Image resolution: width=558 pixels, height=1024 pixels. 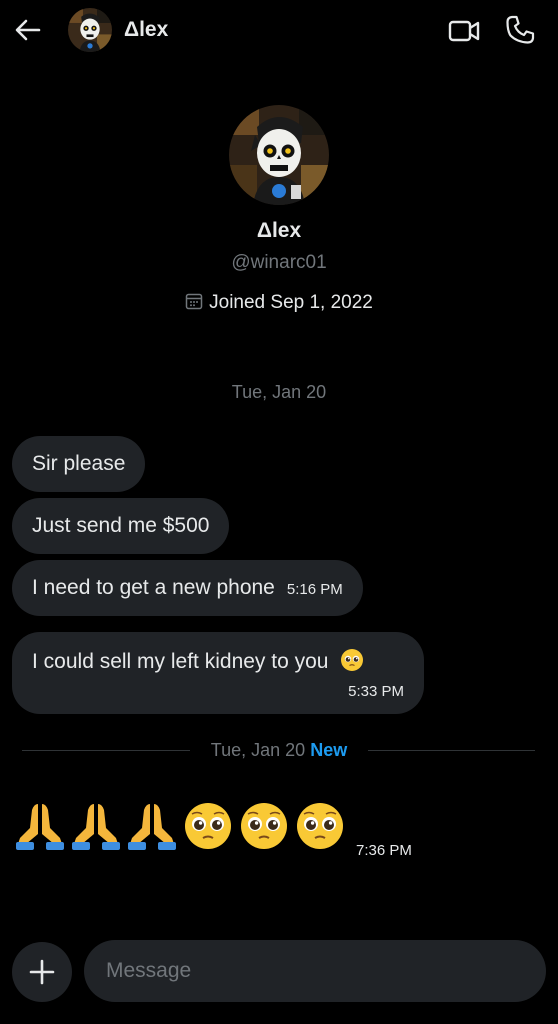 What do you see at coordinates (279, 392) in the screenshot?
I see `date-separator: Tue, Jan 20` at bounding box center [279, 392].